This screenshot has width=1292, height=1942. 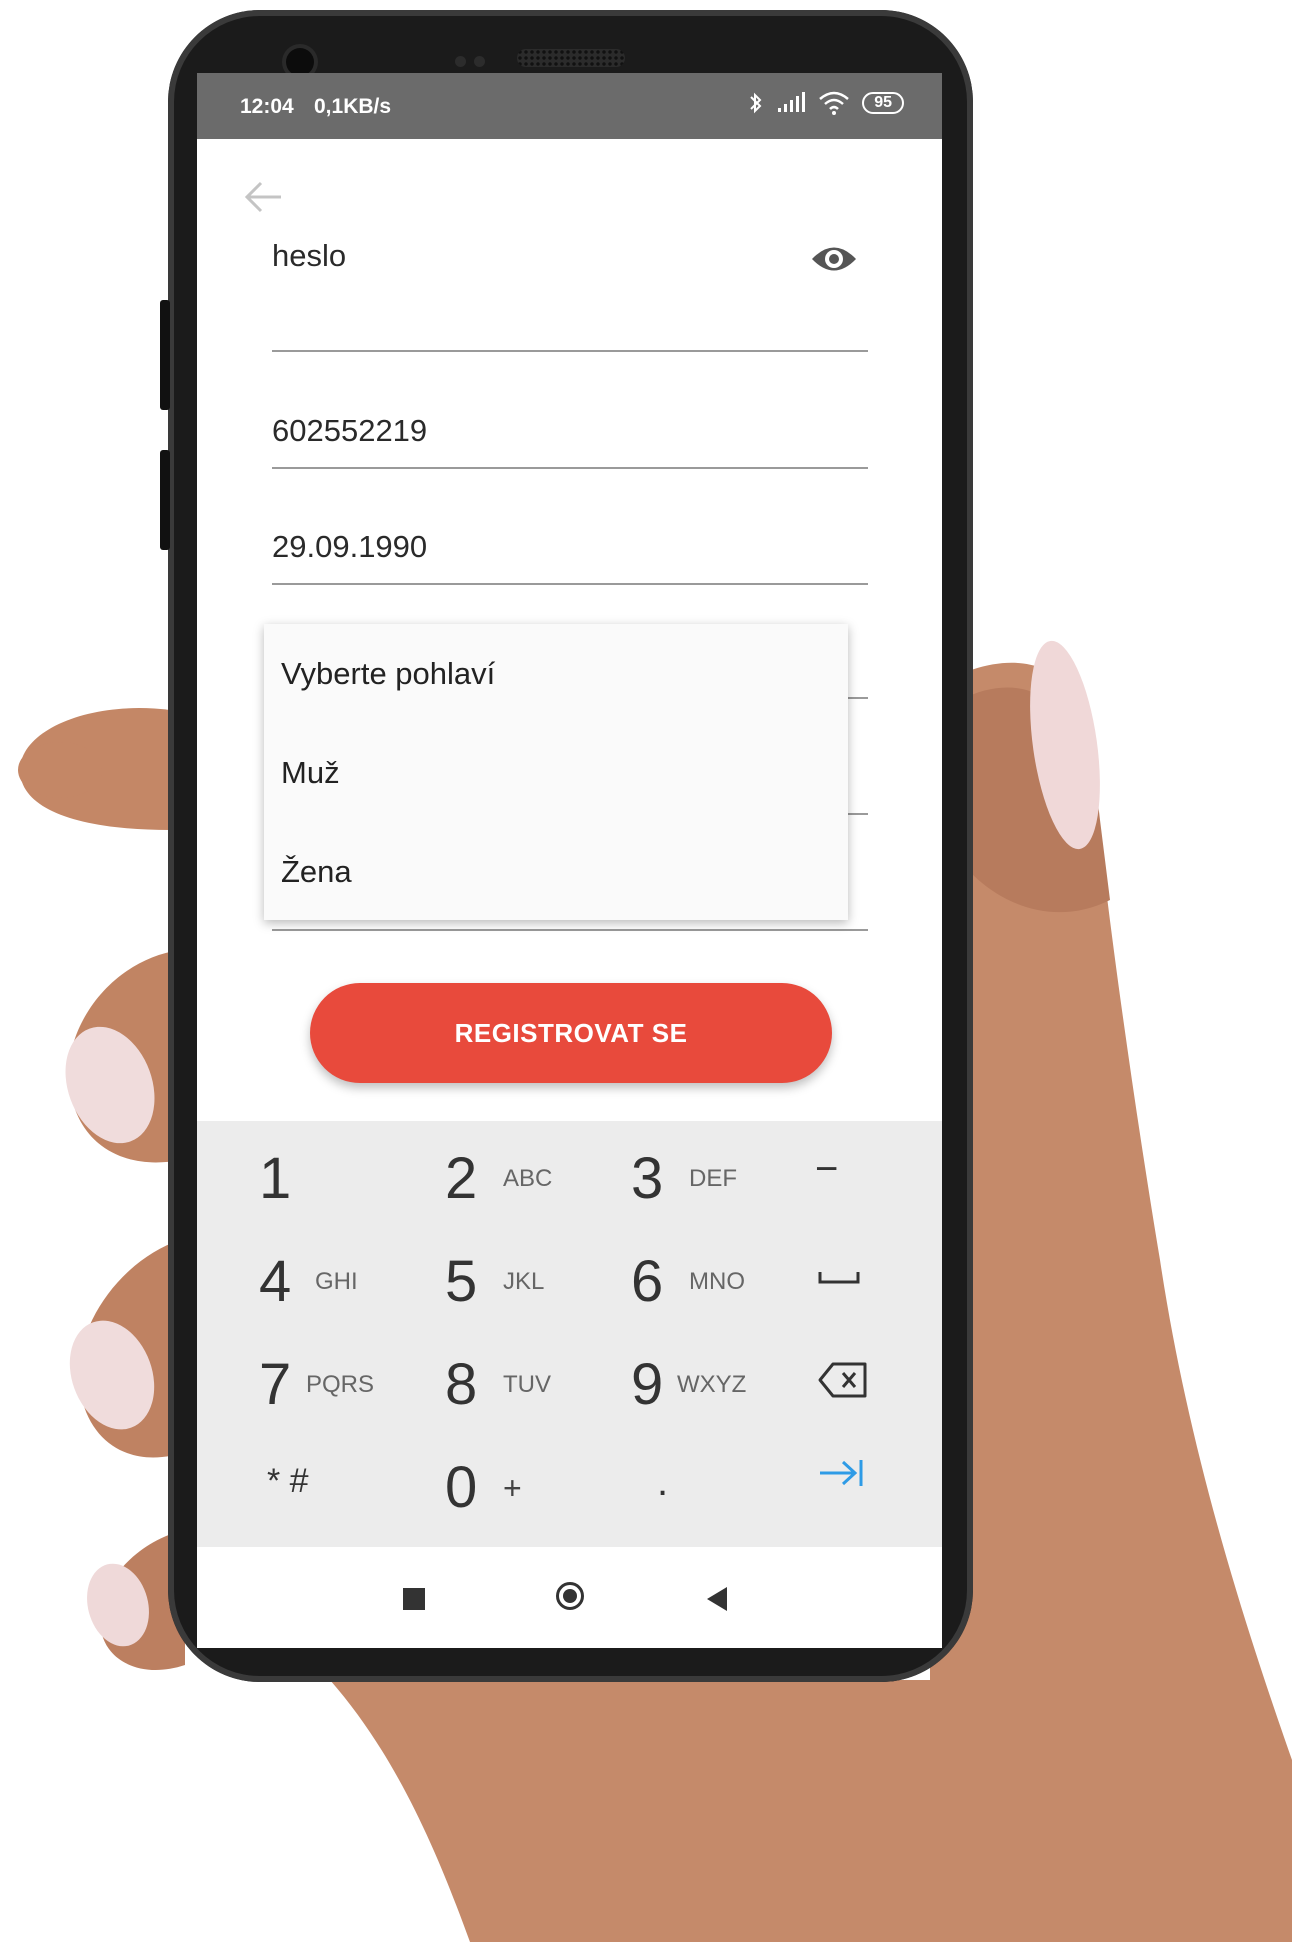 I want to click on key-7: 7 PQRS, so click(x=290, y=1378).